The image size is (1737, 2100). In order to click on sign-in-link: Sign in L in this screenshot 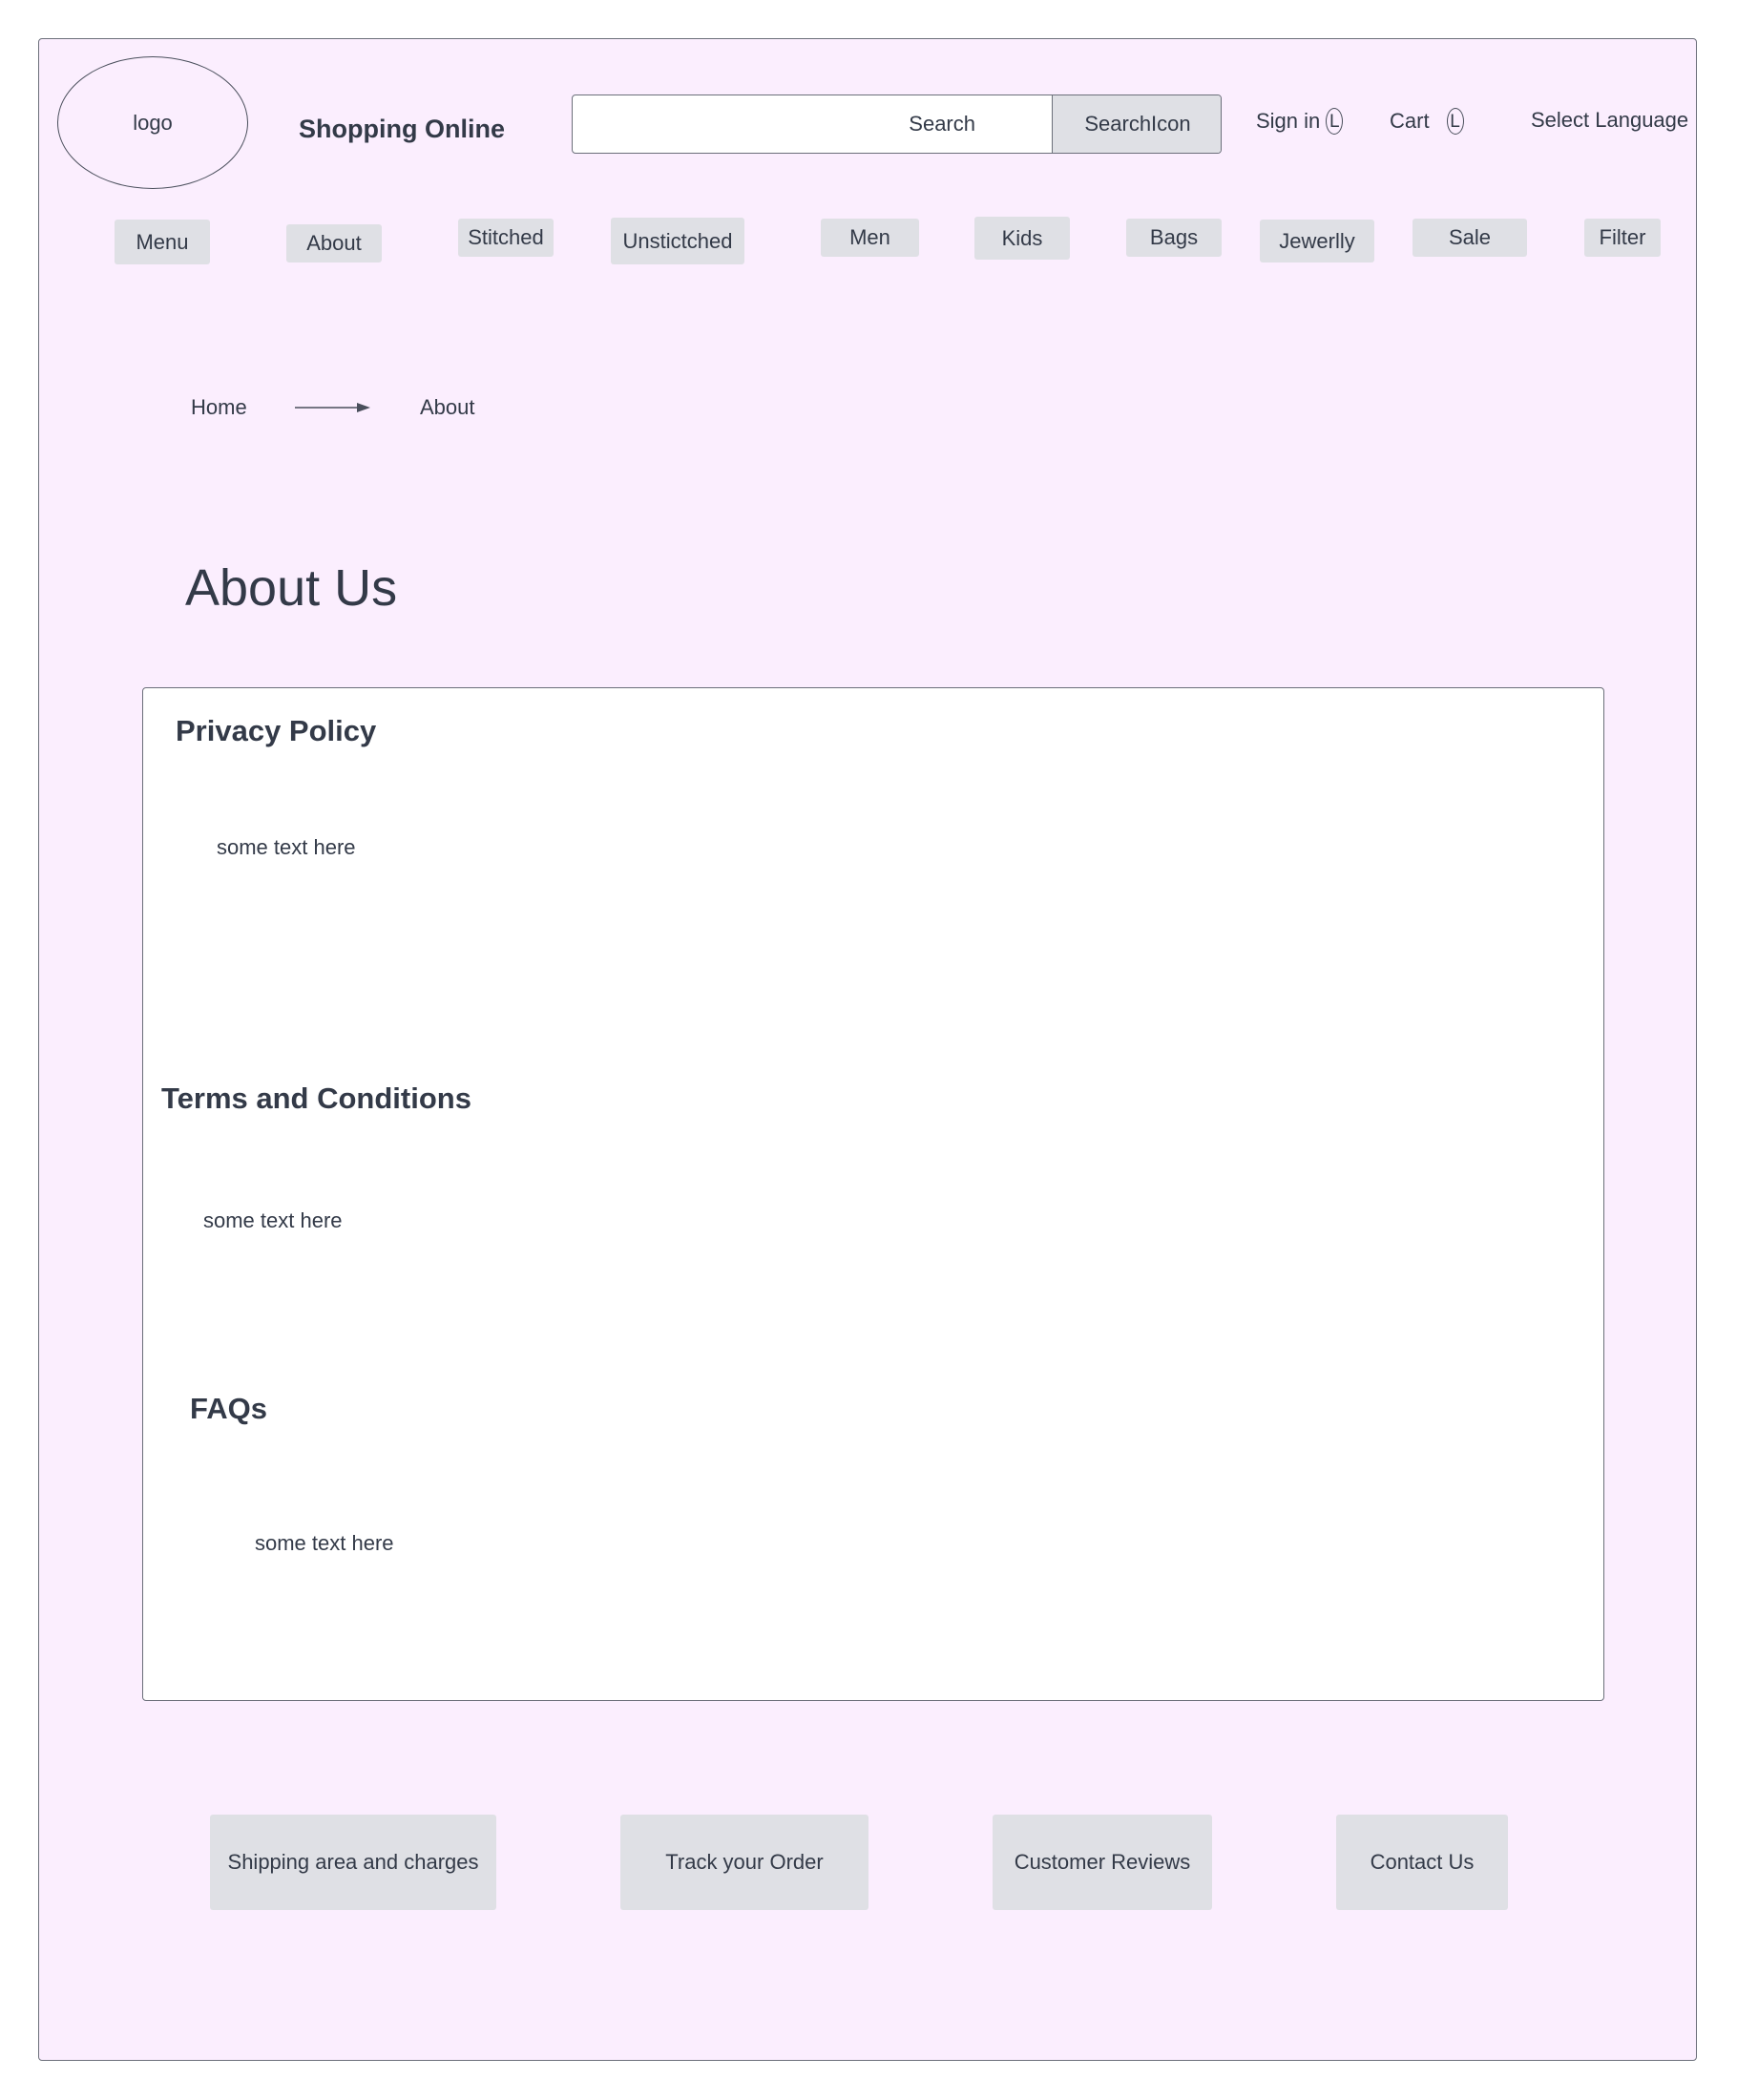, I will do `click(1300, 122)`.